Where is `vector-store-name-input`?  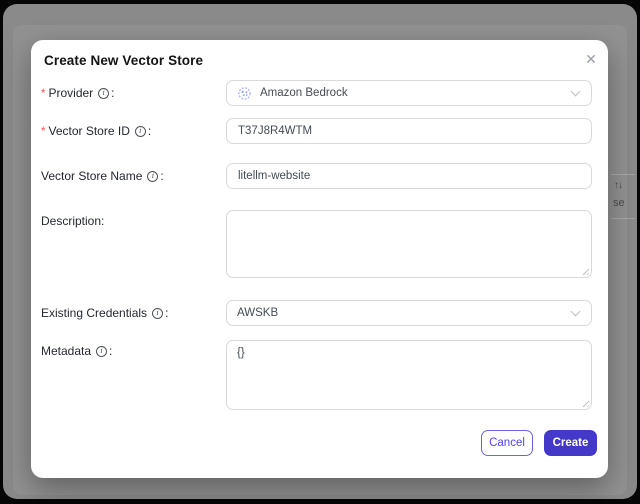
vector-store-name-input is located at coordinates (409, 176).